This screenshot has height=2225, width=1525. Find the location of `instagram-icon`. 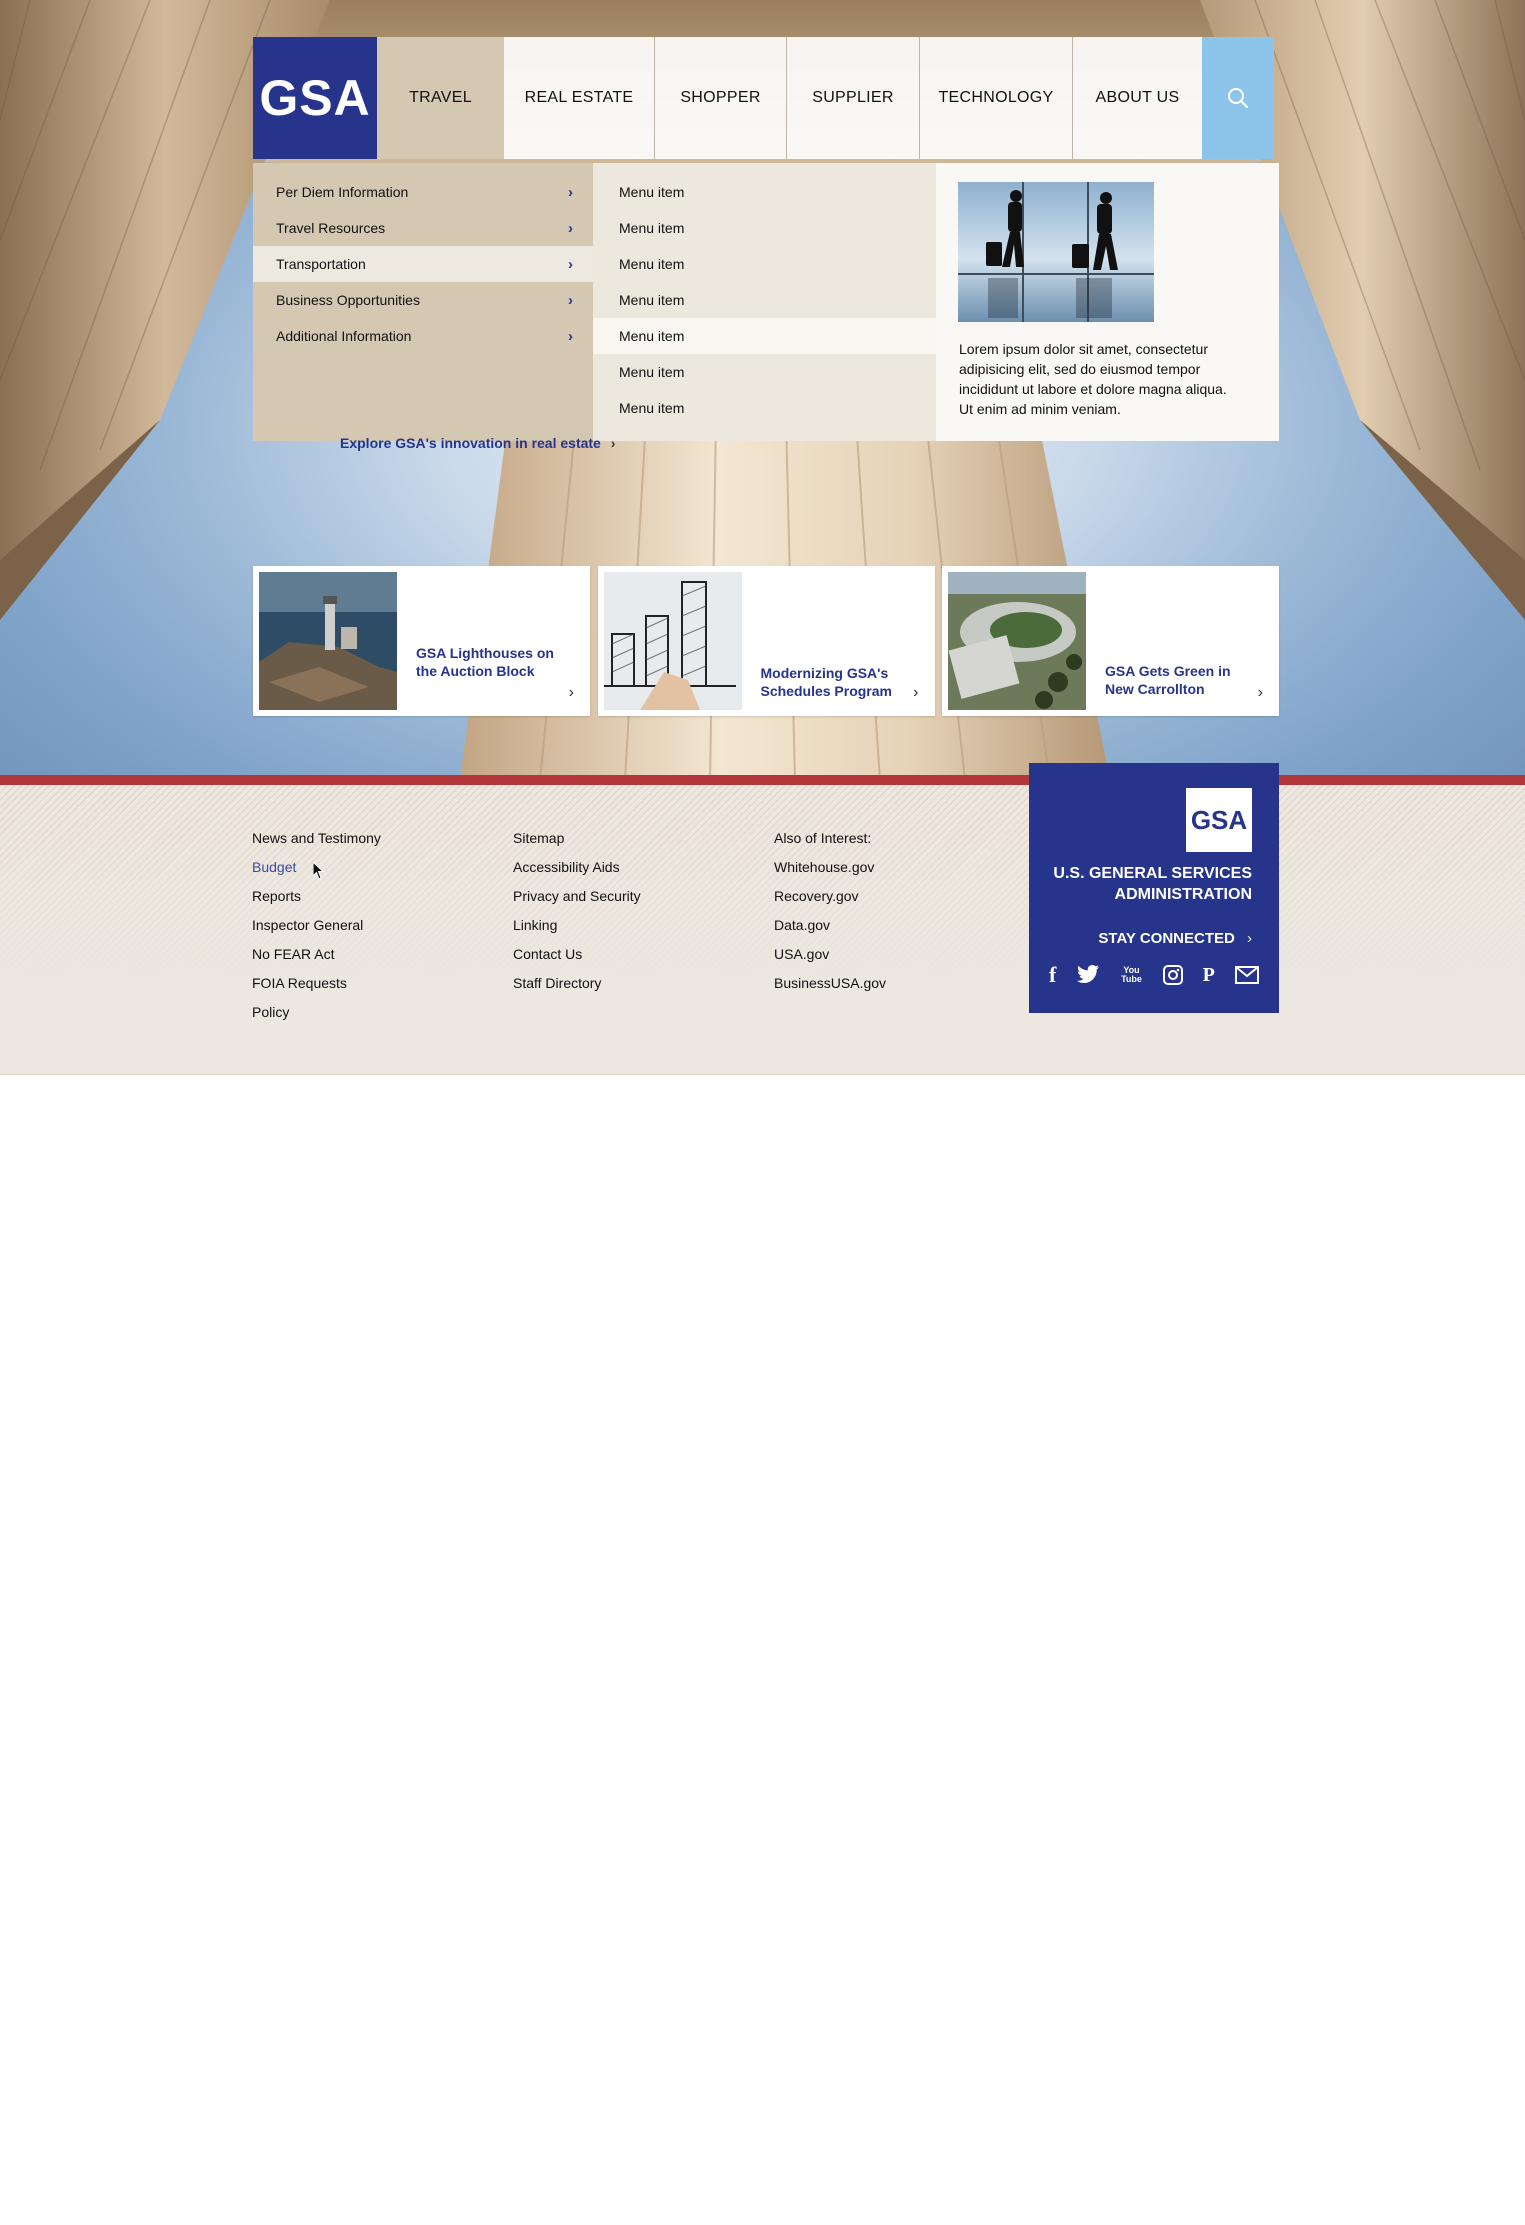

instagram-icon is located at coordinates (1172, 975).